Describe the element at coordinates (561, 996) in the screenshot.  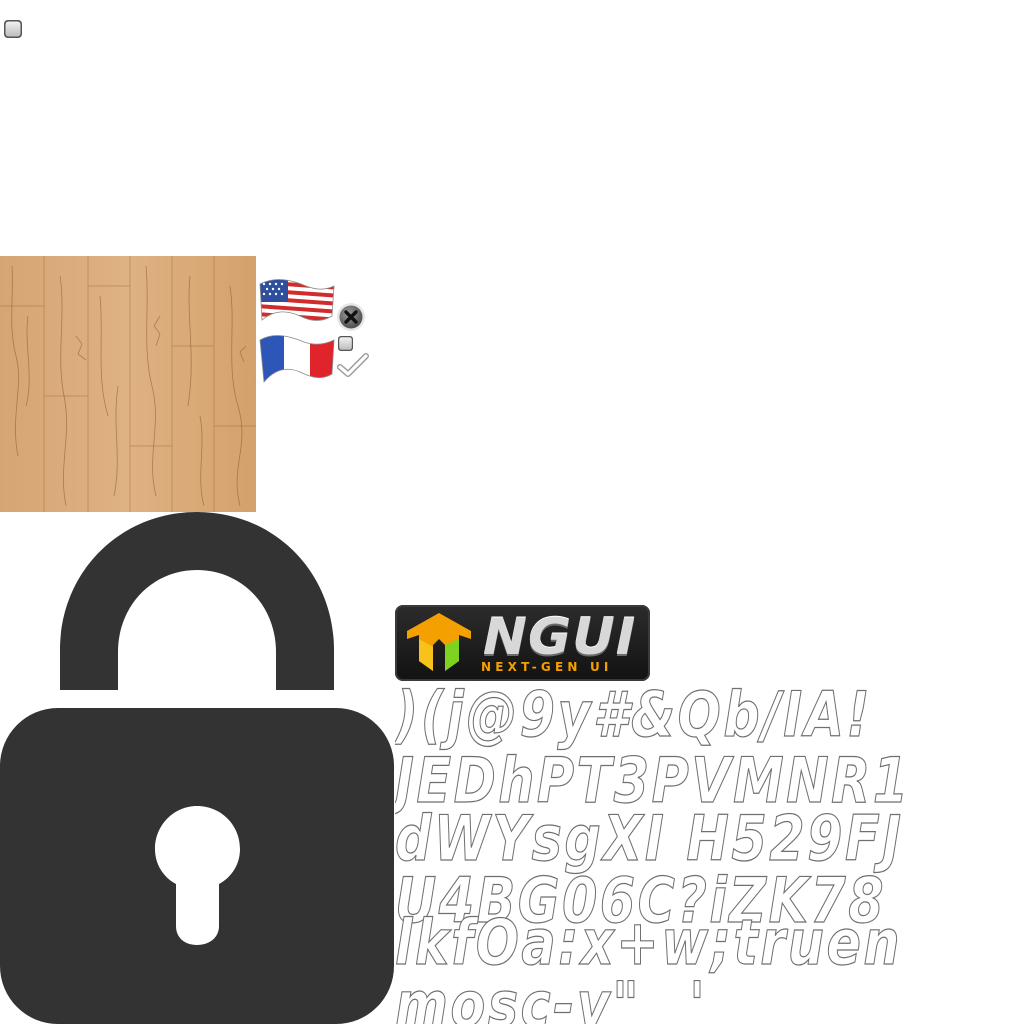
I see `glyph-row: mosc-v" _'` at that location.